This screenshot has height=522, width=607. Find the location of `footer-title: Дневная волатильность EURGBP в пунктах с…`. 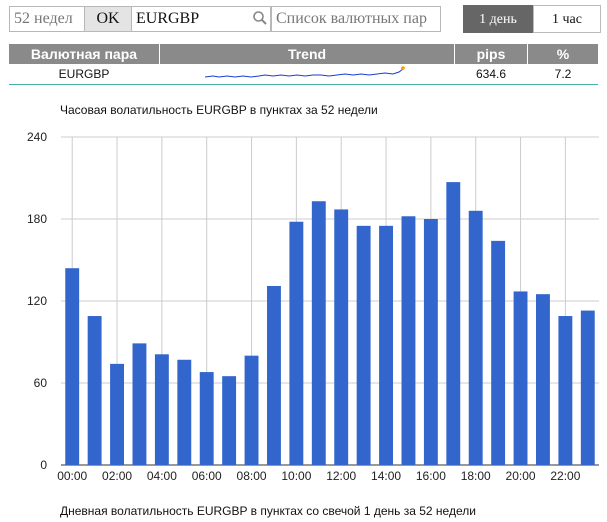

footer-title: Дневная волатильность EURGBP в пунктах с… is located at coordinates (268, 511).